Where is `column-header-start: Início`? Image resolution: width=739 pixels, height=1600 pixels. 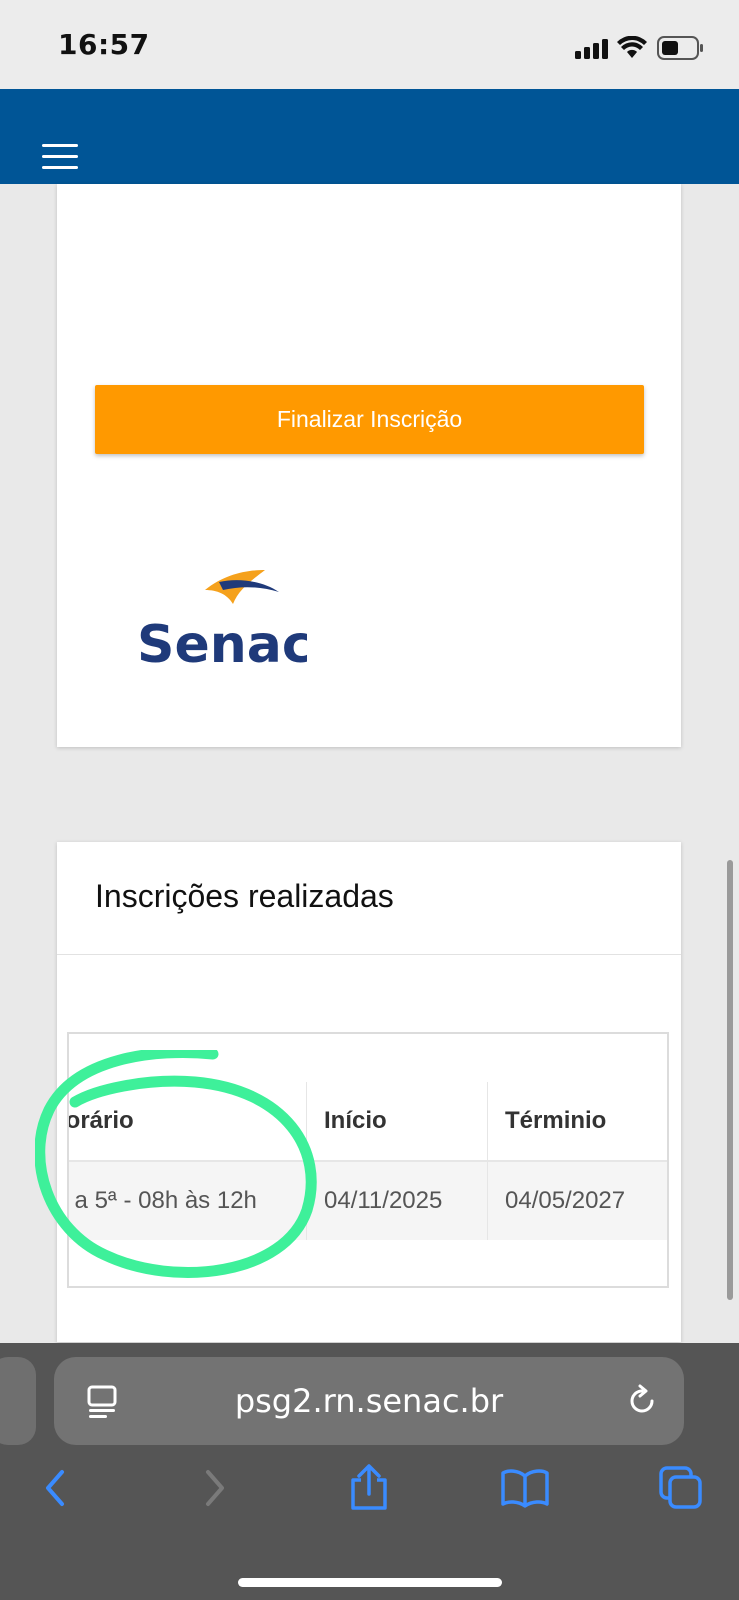 column-header-start: Início is located at coordinates (396, 1121).